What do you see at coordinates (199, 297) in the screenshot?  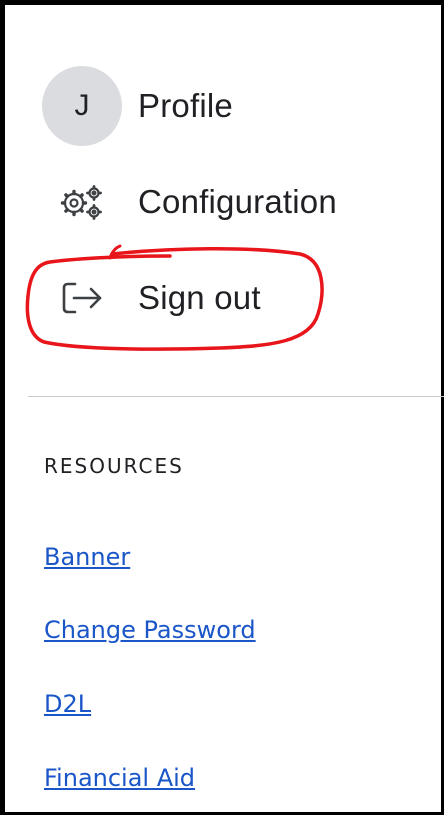 I see `sign-out-label: Sign out` at bounding box center [199, 297].